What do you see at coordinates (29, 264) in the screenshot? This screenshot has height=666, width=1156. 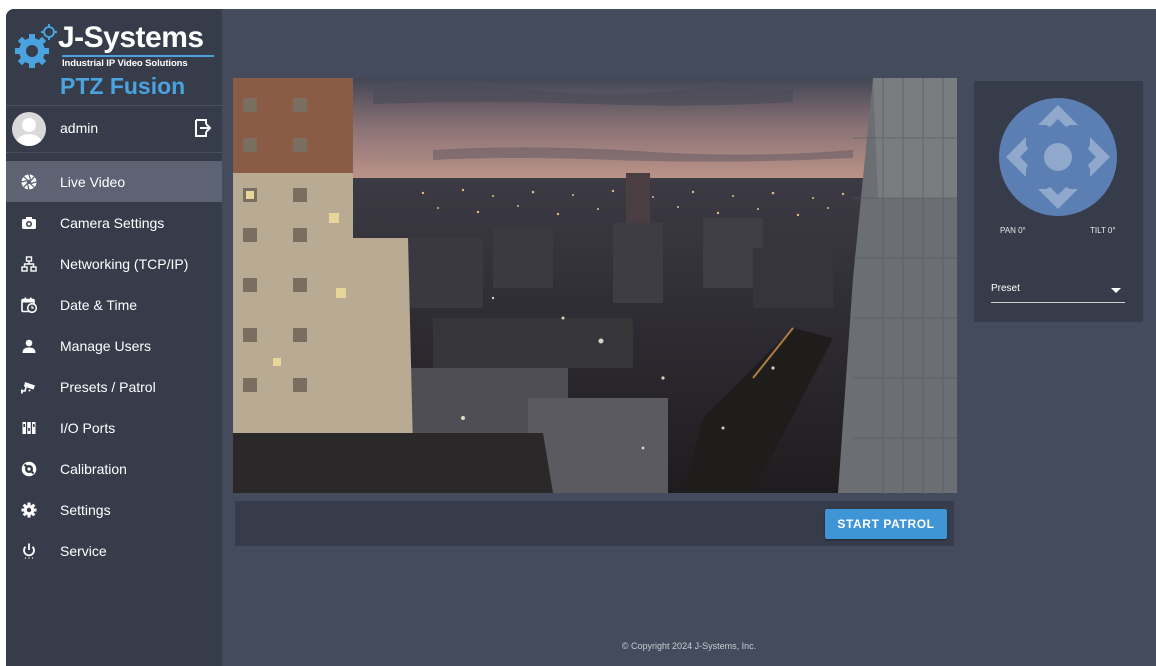 I see `network-icon` at bounding box center [29, 264].